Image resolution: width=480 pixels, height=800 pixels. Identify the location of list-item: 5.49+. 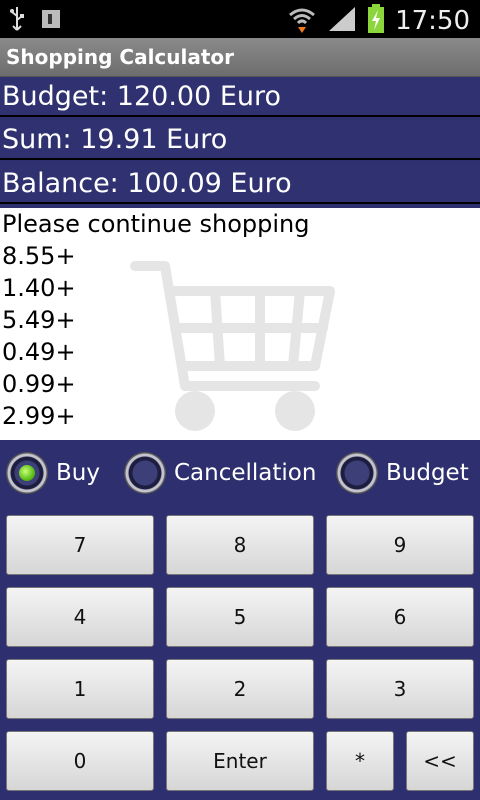
(39, 320).